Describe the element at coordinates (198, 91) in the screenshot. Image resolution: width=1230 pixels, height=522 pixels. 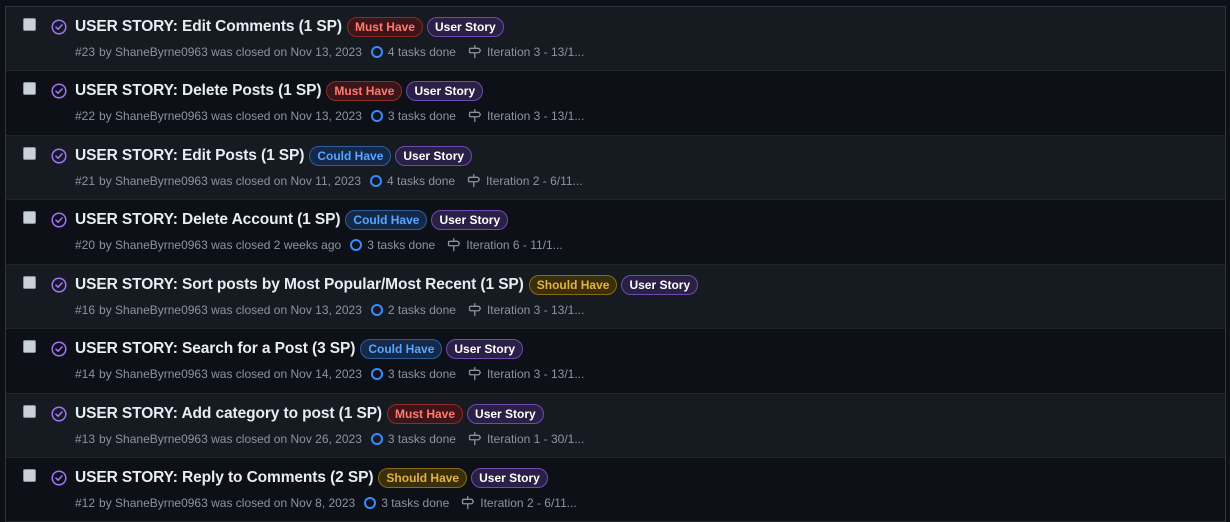
I see `issue-title-link: USER STORY: Delete Posts (1 SP)` at that location.